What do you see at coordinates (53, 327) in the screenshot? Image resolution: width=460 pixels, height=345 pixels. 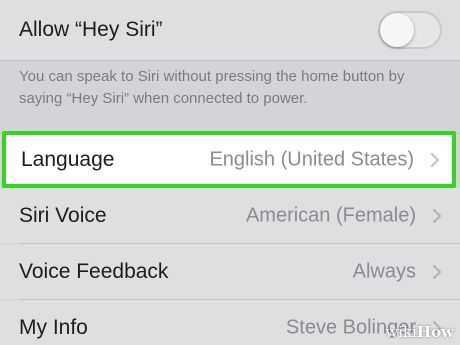 I see `my-info-label: My Info` at bounding box center [53, 327].